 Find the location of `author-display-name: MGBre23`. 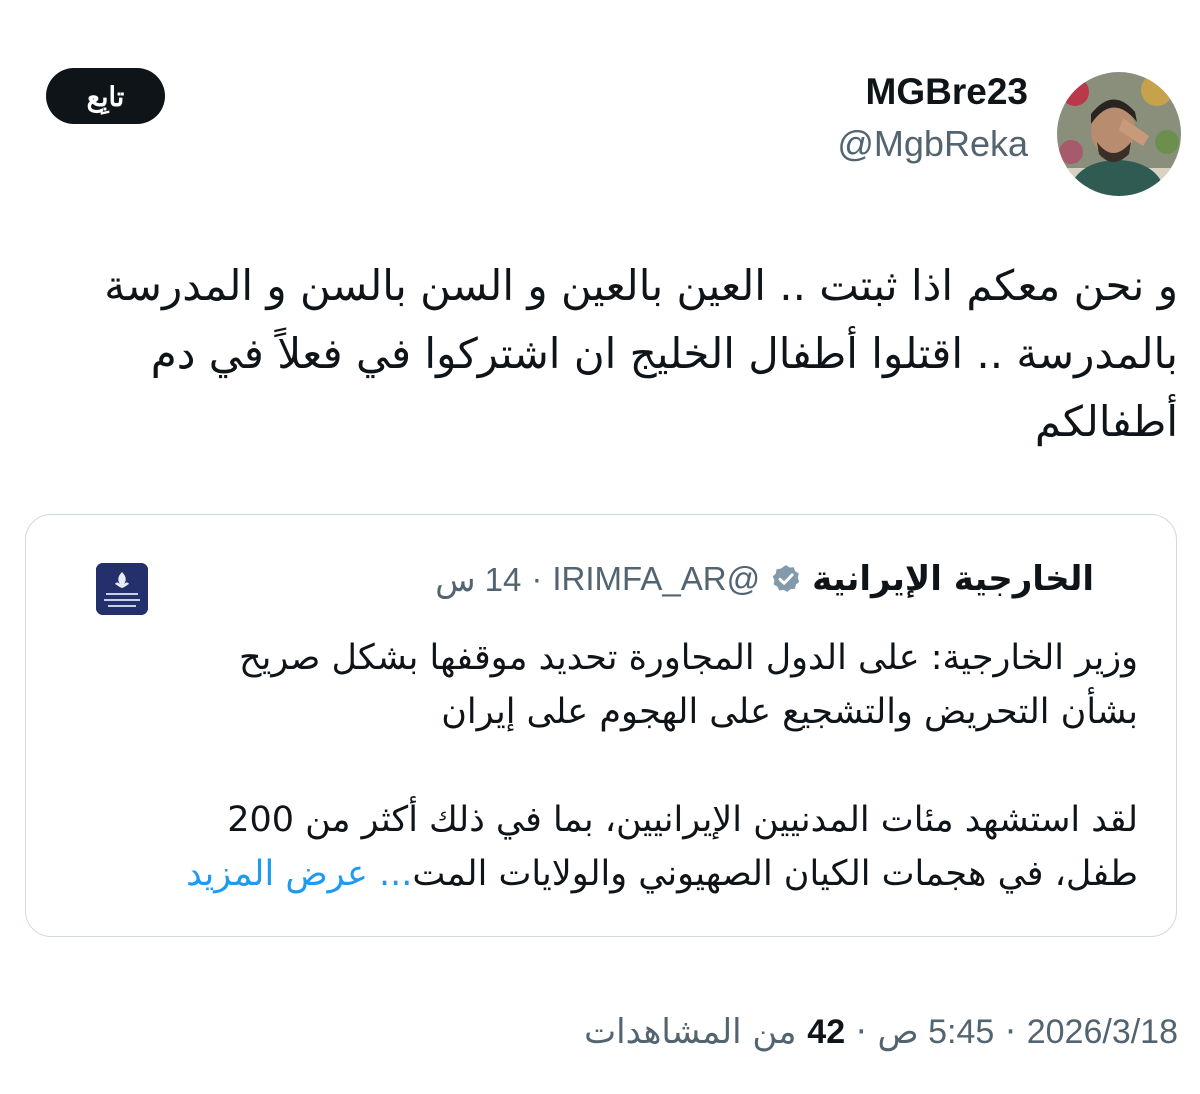

author-display-name: MGBre23 is located at coordinates (947, 92).